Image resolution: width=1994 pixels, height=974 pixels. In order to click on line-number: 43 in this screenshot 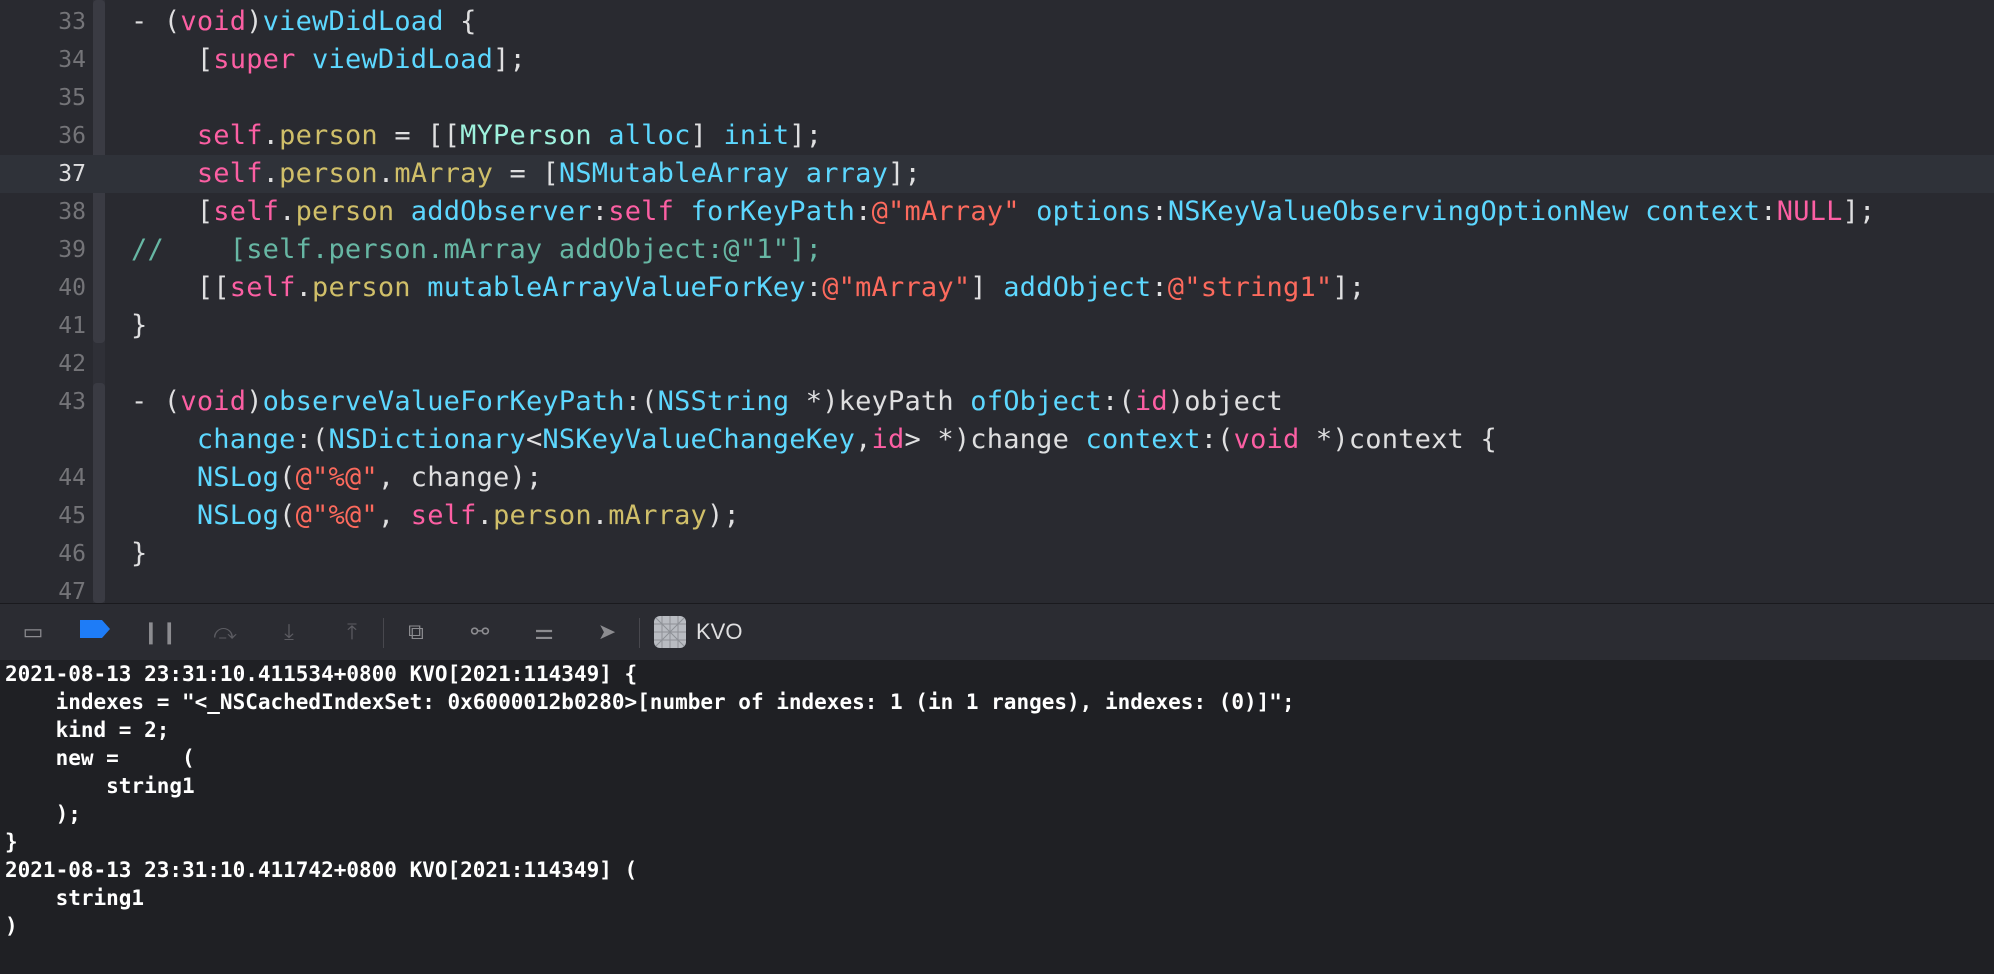, I will do `click(72, 402)`.